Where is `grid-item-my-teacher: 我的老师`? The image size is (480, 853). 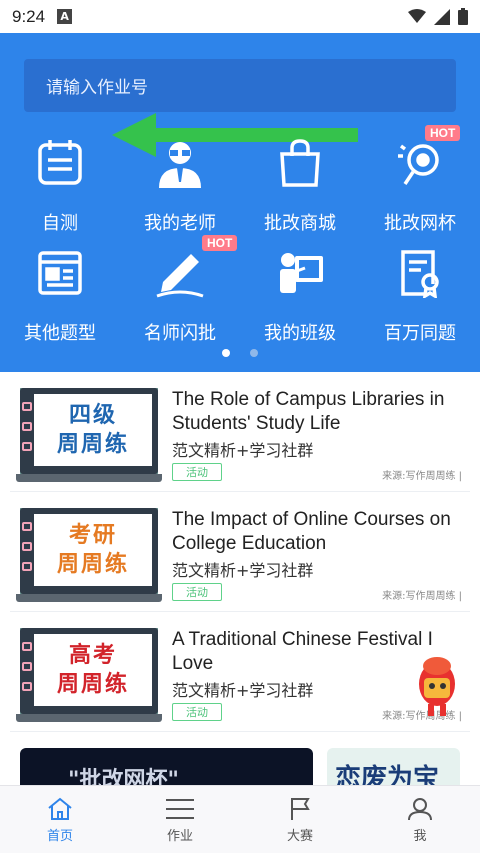
grid-item-my-teacher: 我的老师 is located at coordinates (180, 186).